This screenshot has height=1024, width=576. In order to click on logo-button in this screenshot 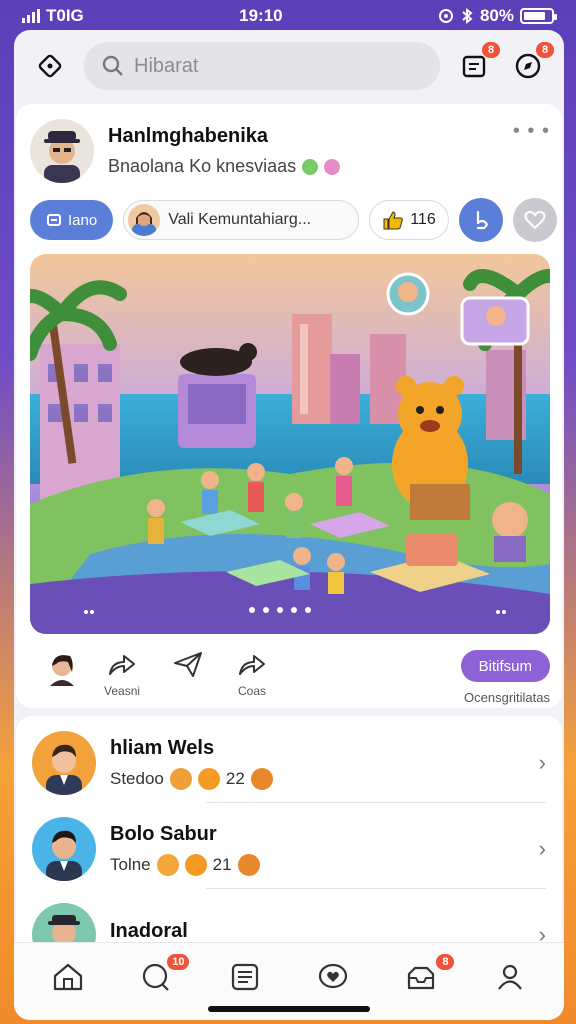, I will do `click(50, 66)`.